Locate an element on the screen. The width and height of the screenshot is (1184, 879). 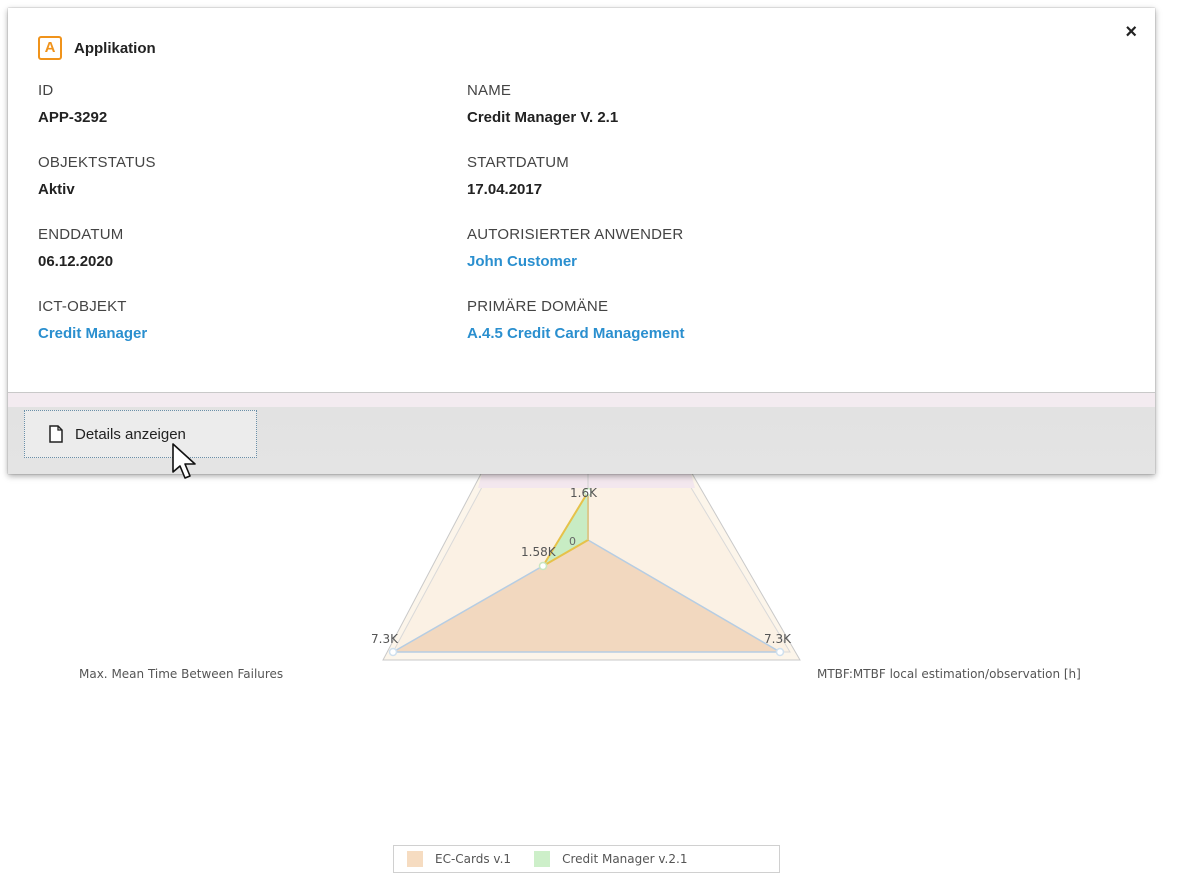
field-label: PRIMÄRE DOMÄNE is located at coordinates (538, 306).